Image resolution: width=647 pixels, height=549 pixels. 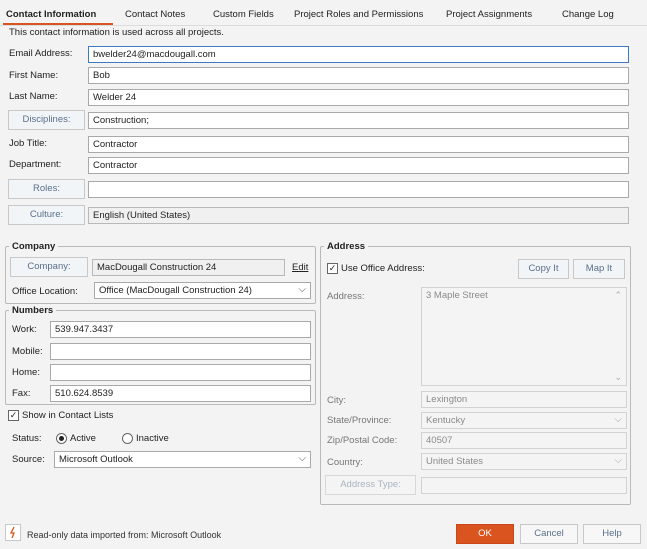 I want to click on state-label: State/Province:, so click(x=359, y=420).